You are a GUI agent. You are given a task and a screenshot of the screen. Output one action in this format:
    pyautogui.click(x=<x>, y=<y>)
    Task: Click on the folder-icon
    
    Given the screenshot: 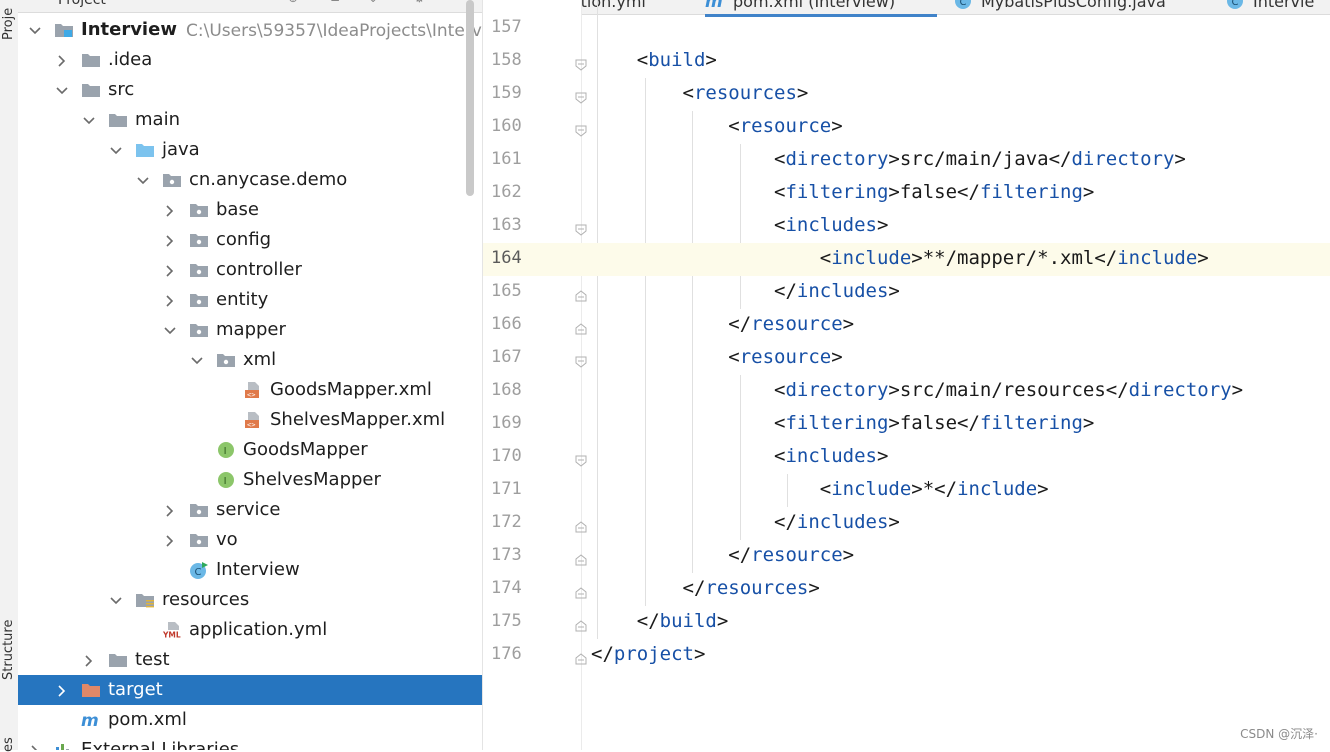 What is the action you would take?
    pyautogui.click(x=118, y=660)
    